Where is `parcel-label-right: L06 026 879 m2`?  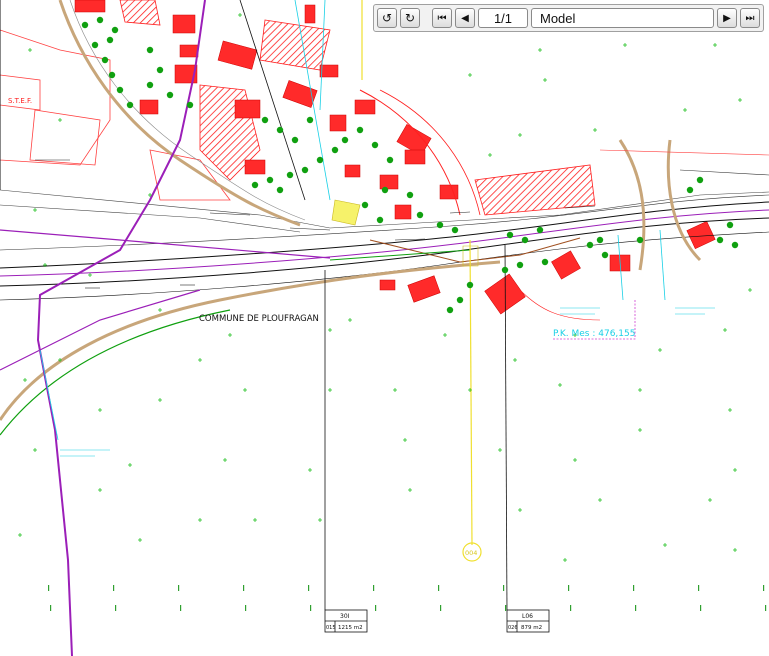
parcel-label-right: L06 026 879 m2 is located at coordinates (528, 621).